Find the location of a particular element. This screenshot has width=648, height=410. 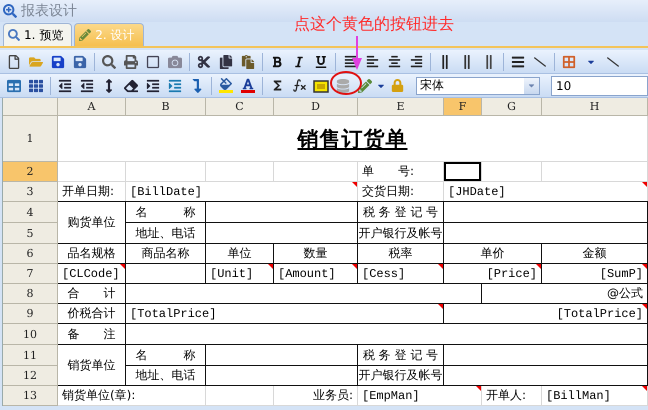

print-icon is located at coordinates (131, 61).